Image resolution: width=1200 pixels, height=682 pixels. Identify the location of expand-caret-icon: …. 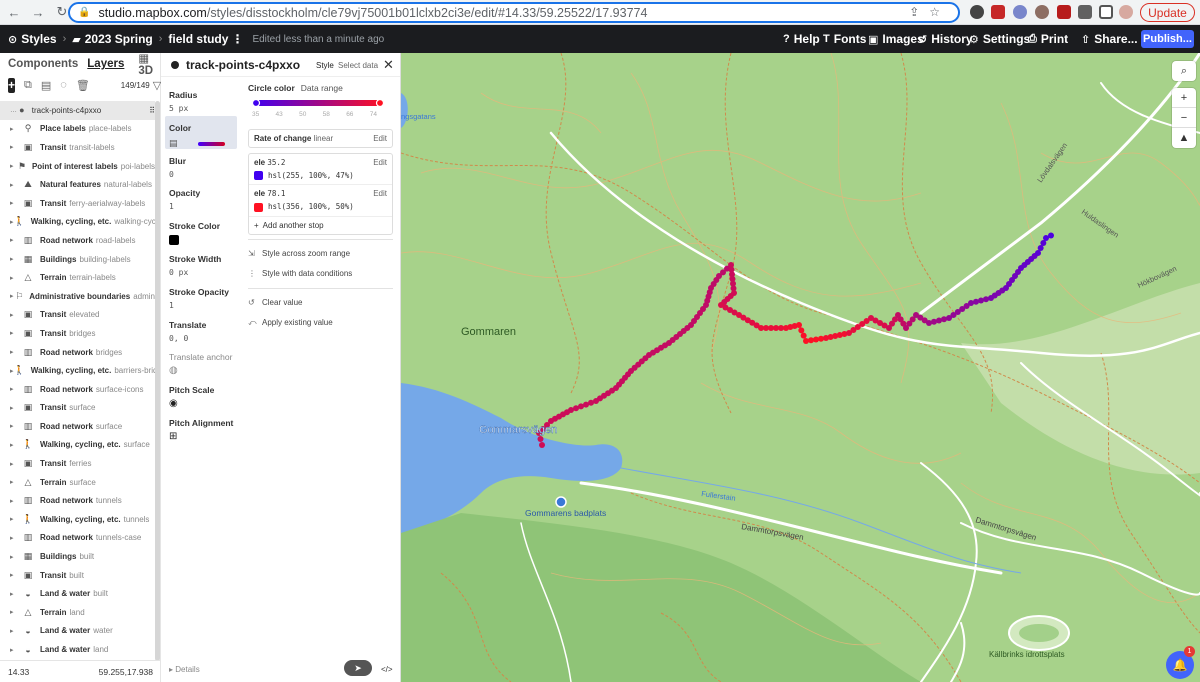
(14, 110).